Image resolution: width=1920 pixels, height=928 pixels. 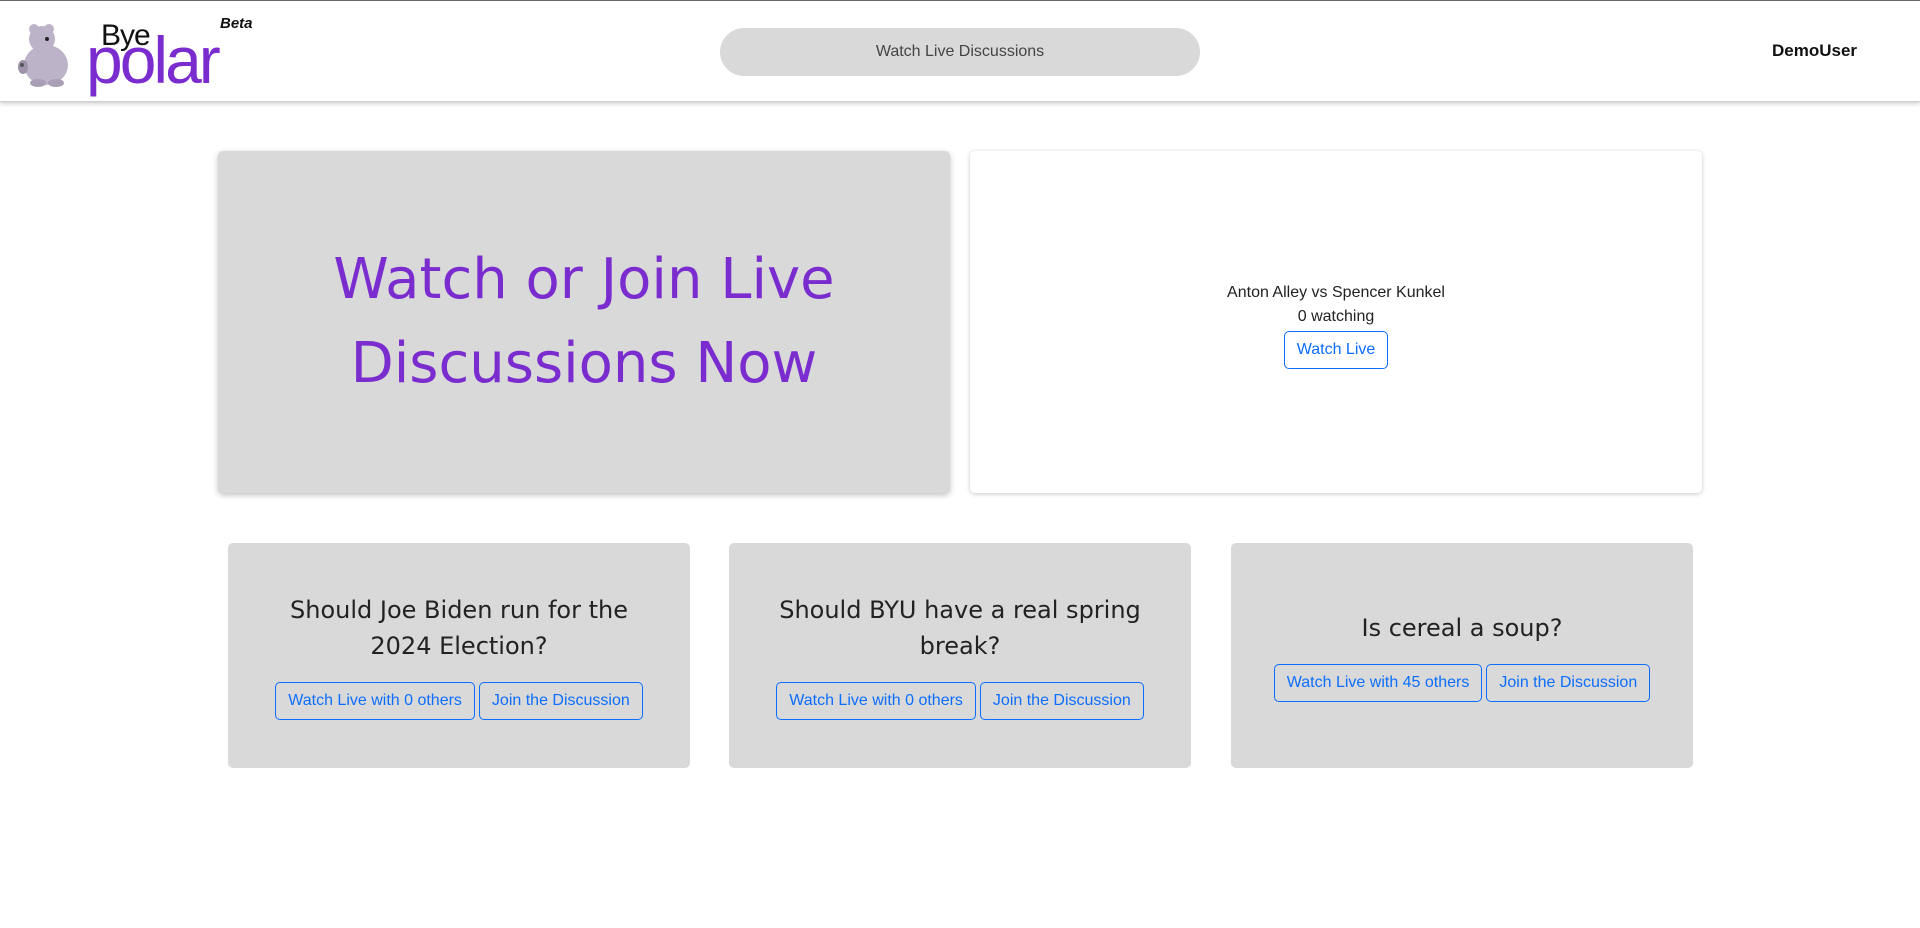 What do you see at coordinates (1462, 627) in the screenshot?
I see `topic-question: Is cereal a soup?` at bounding box center [1462, 627].